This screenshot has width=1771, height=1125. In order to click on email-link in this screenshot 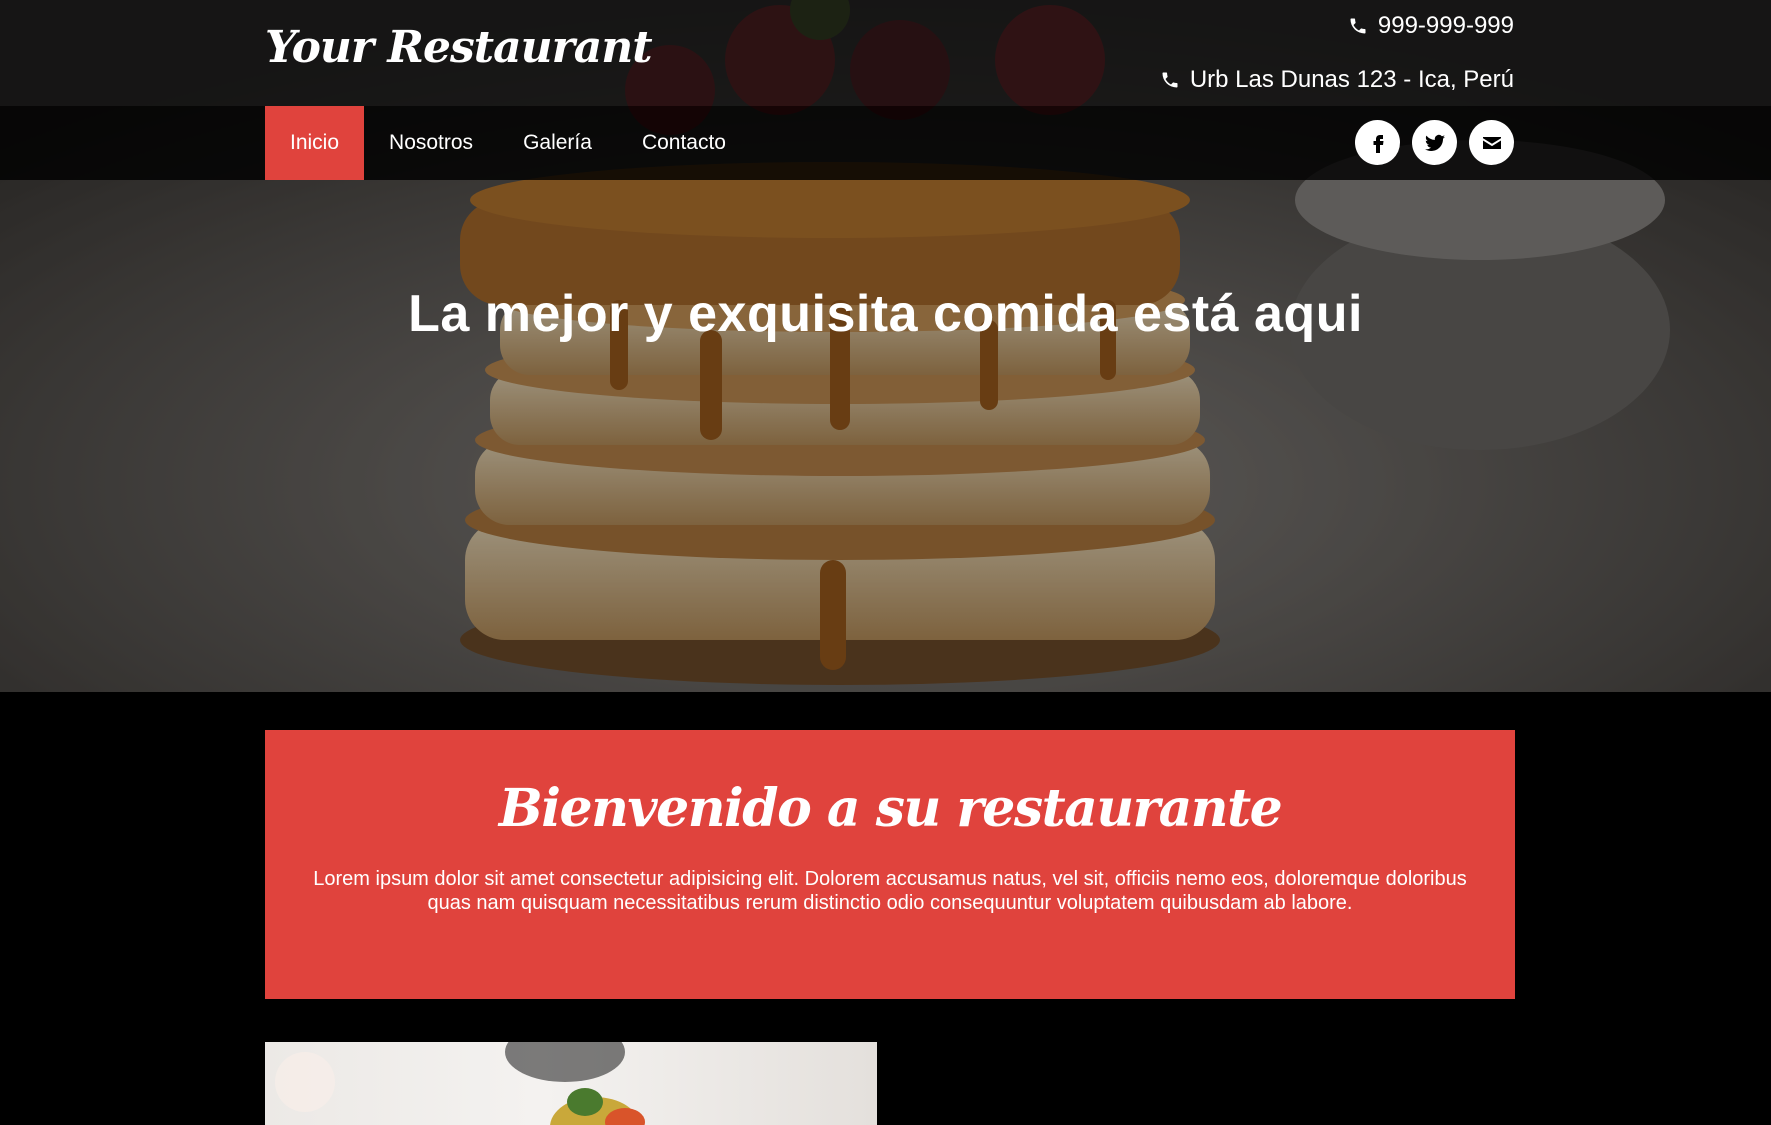, I will do `click(1491, 142)`.